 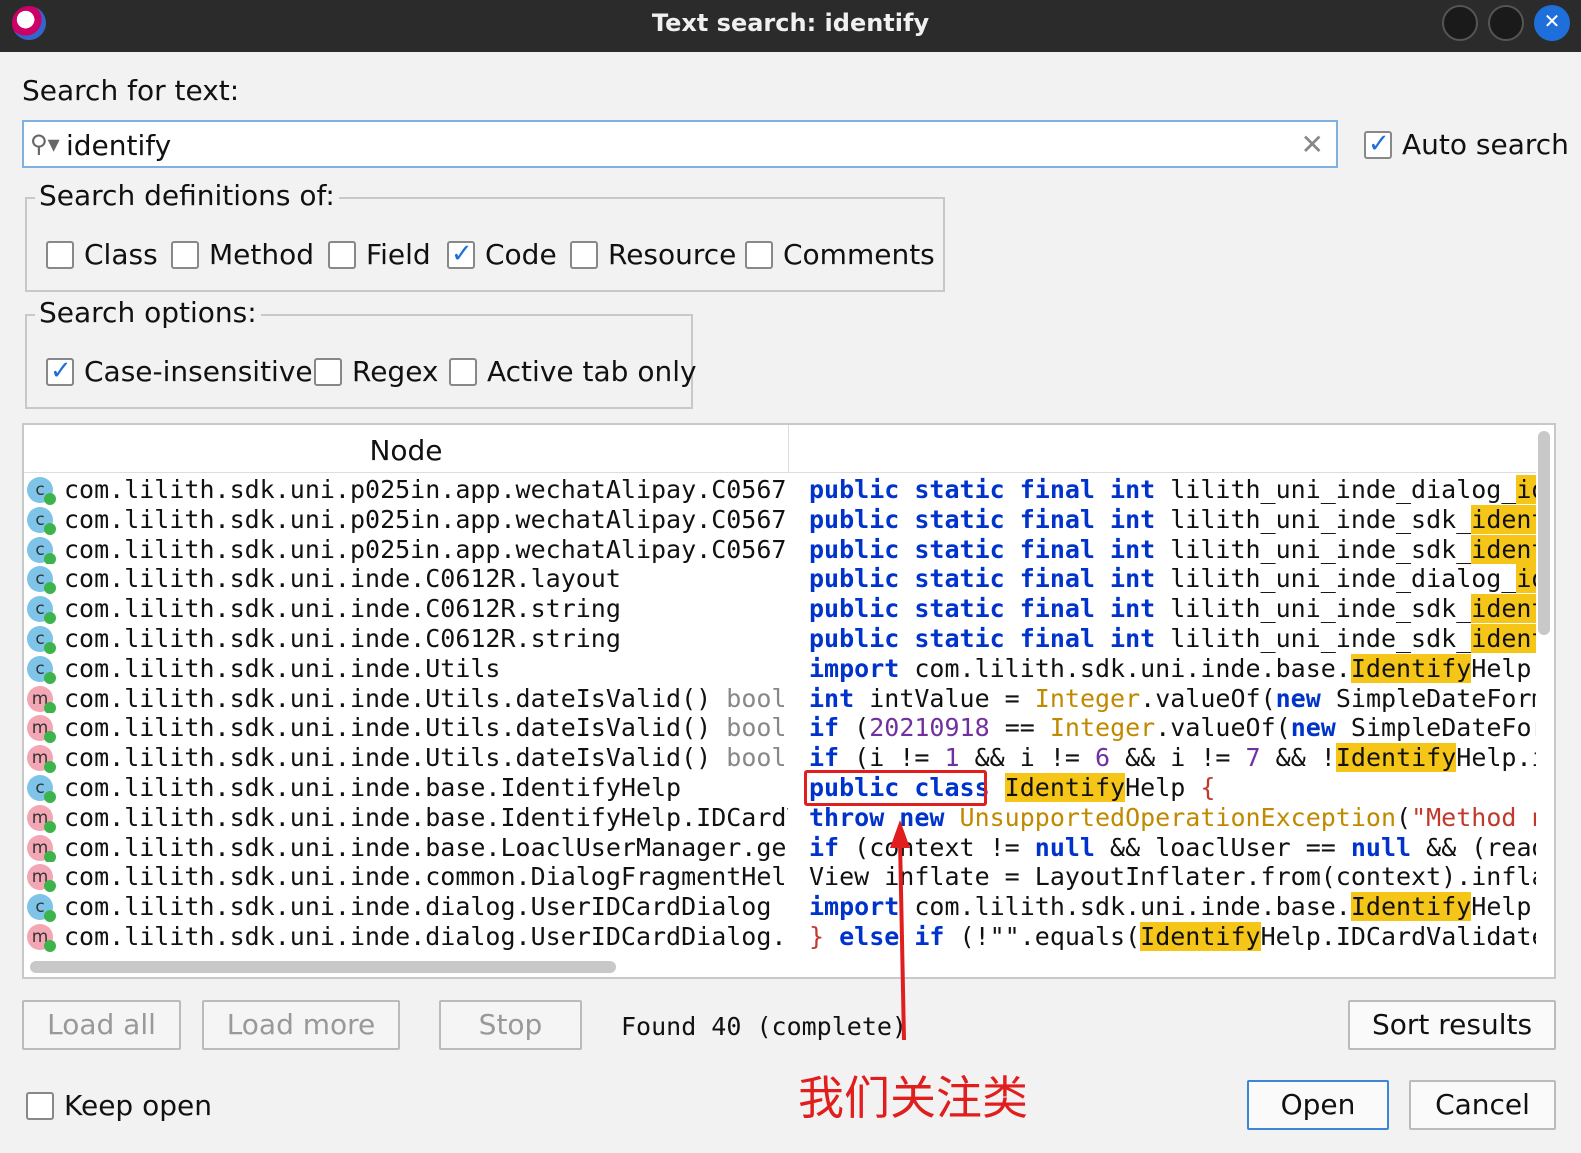 What do you see at coordinates (1065, 787) in the screenshot?
I see `code-token: Identify` at bounding box center [1065, 787].